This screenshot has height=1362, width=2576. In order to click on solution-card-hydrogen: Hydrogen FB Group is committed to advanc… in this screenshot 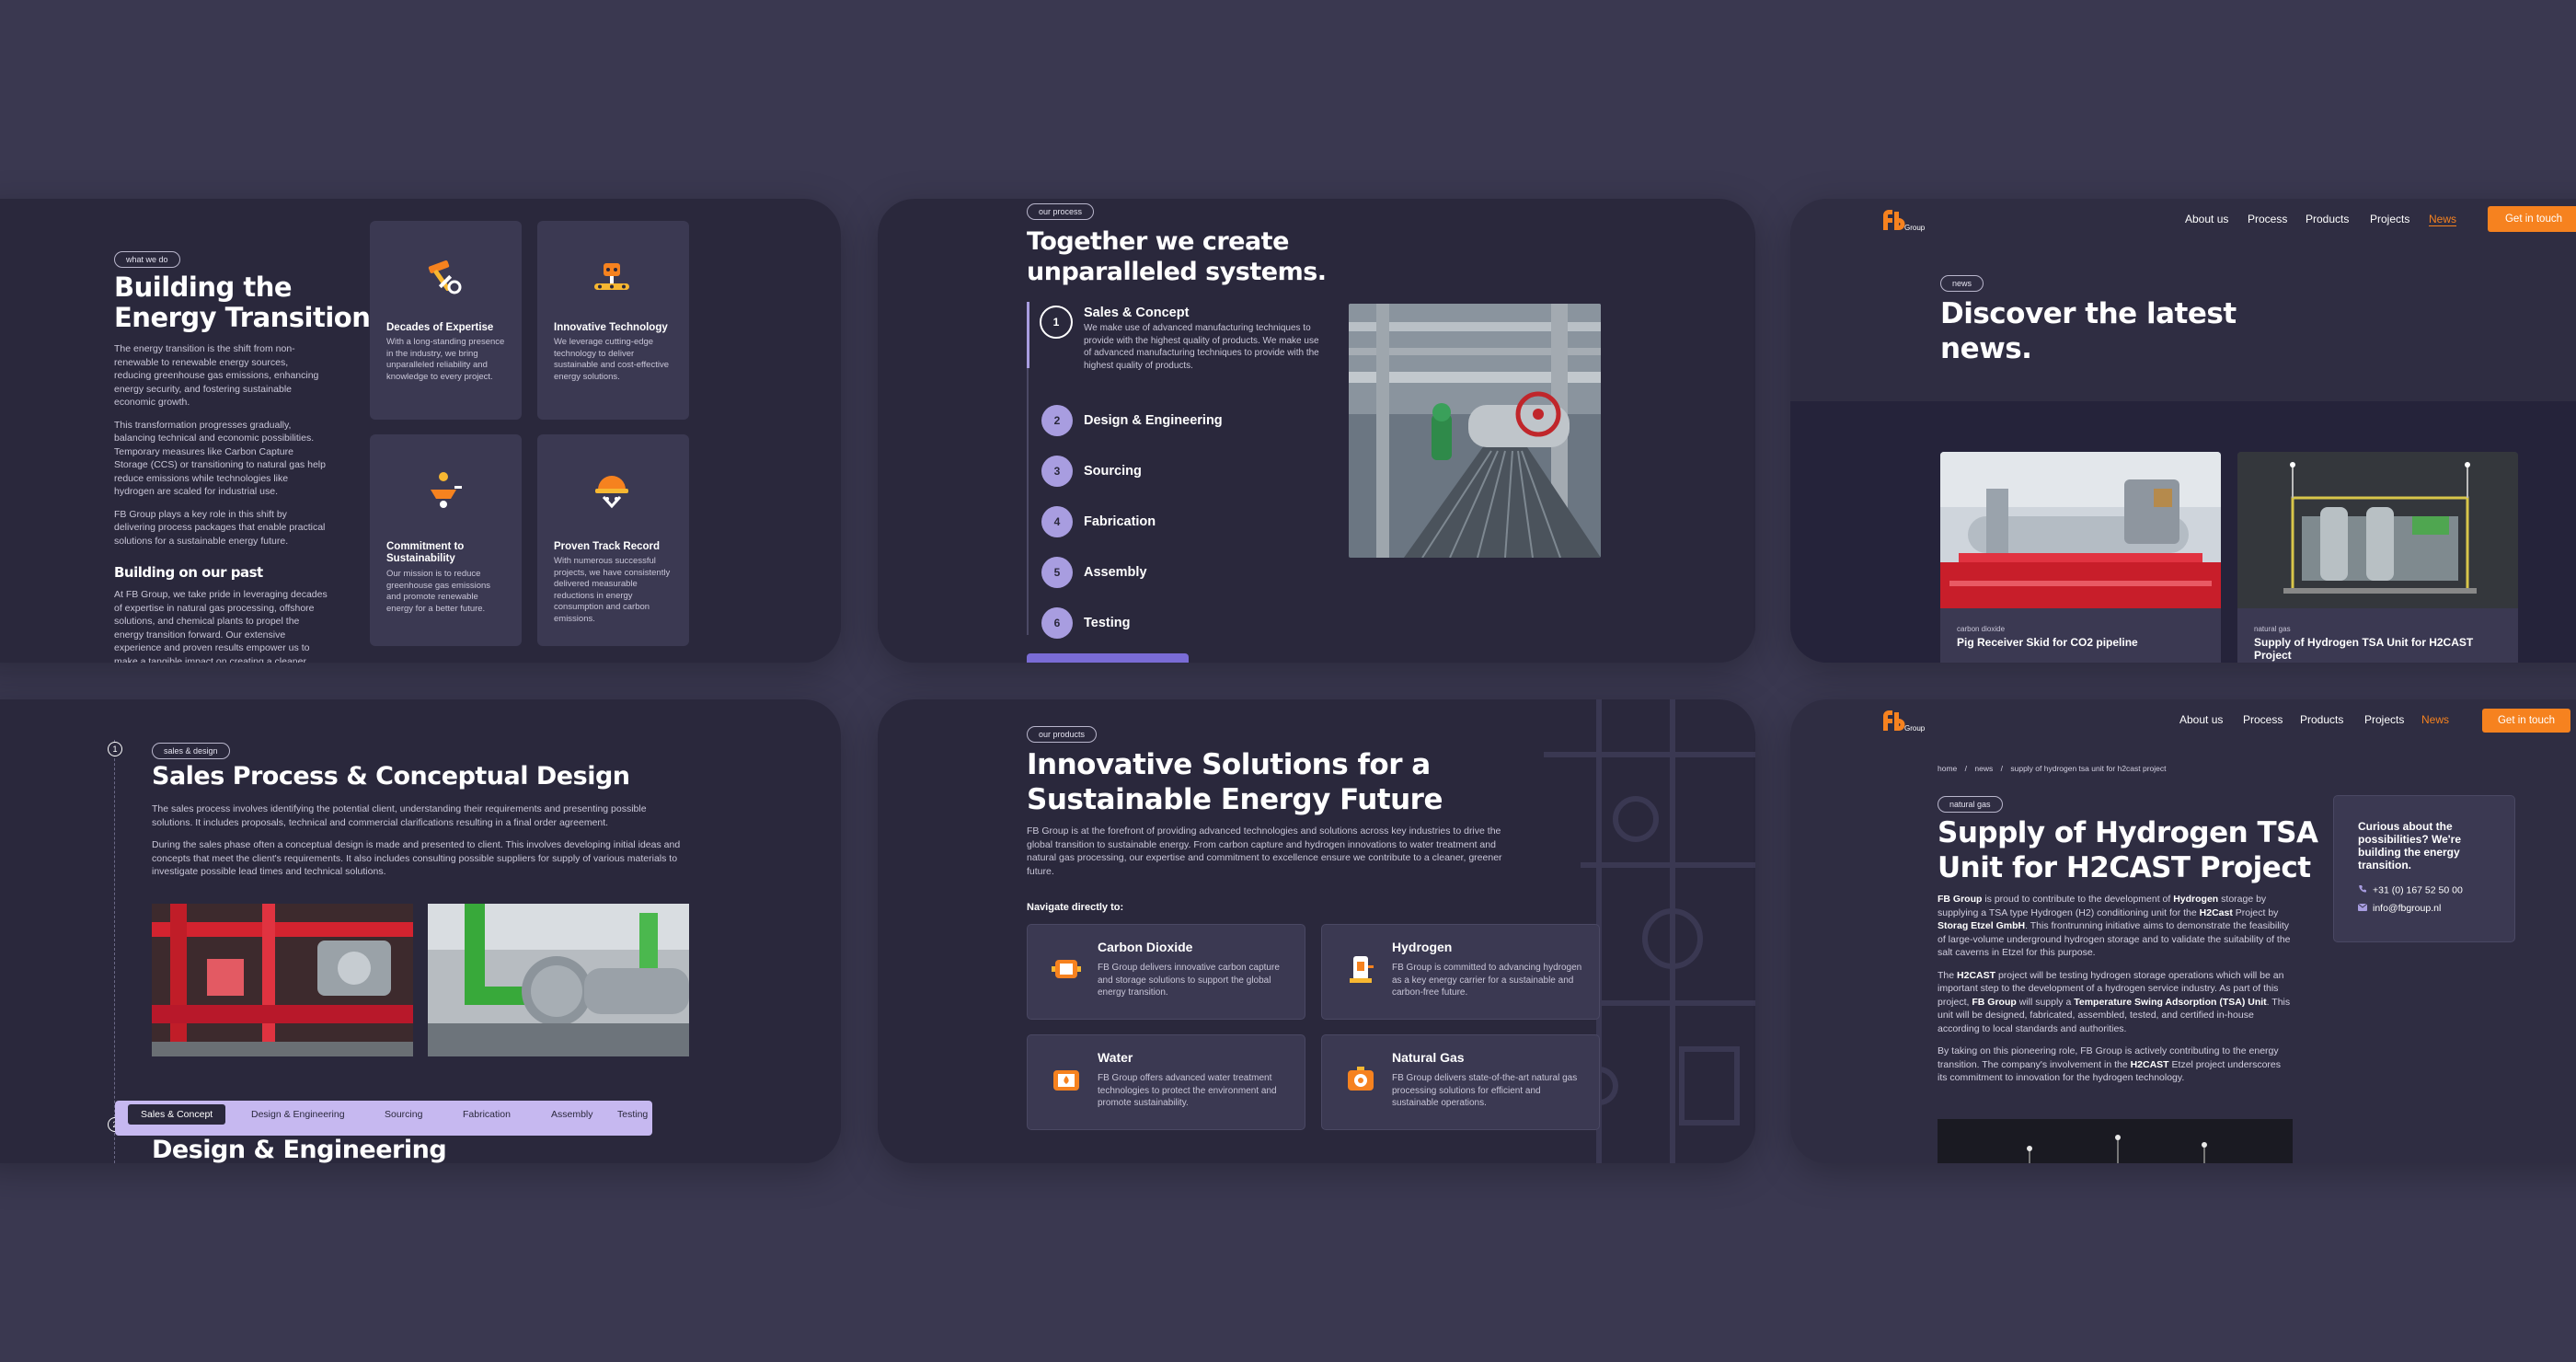, I will do `click(1460, 972)`.